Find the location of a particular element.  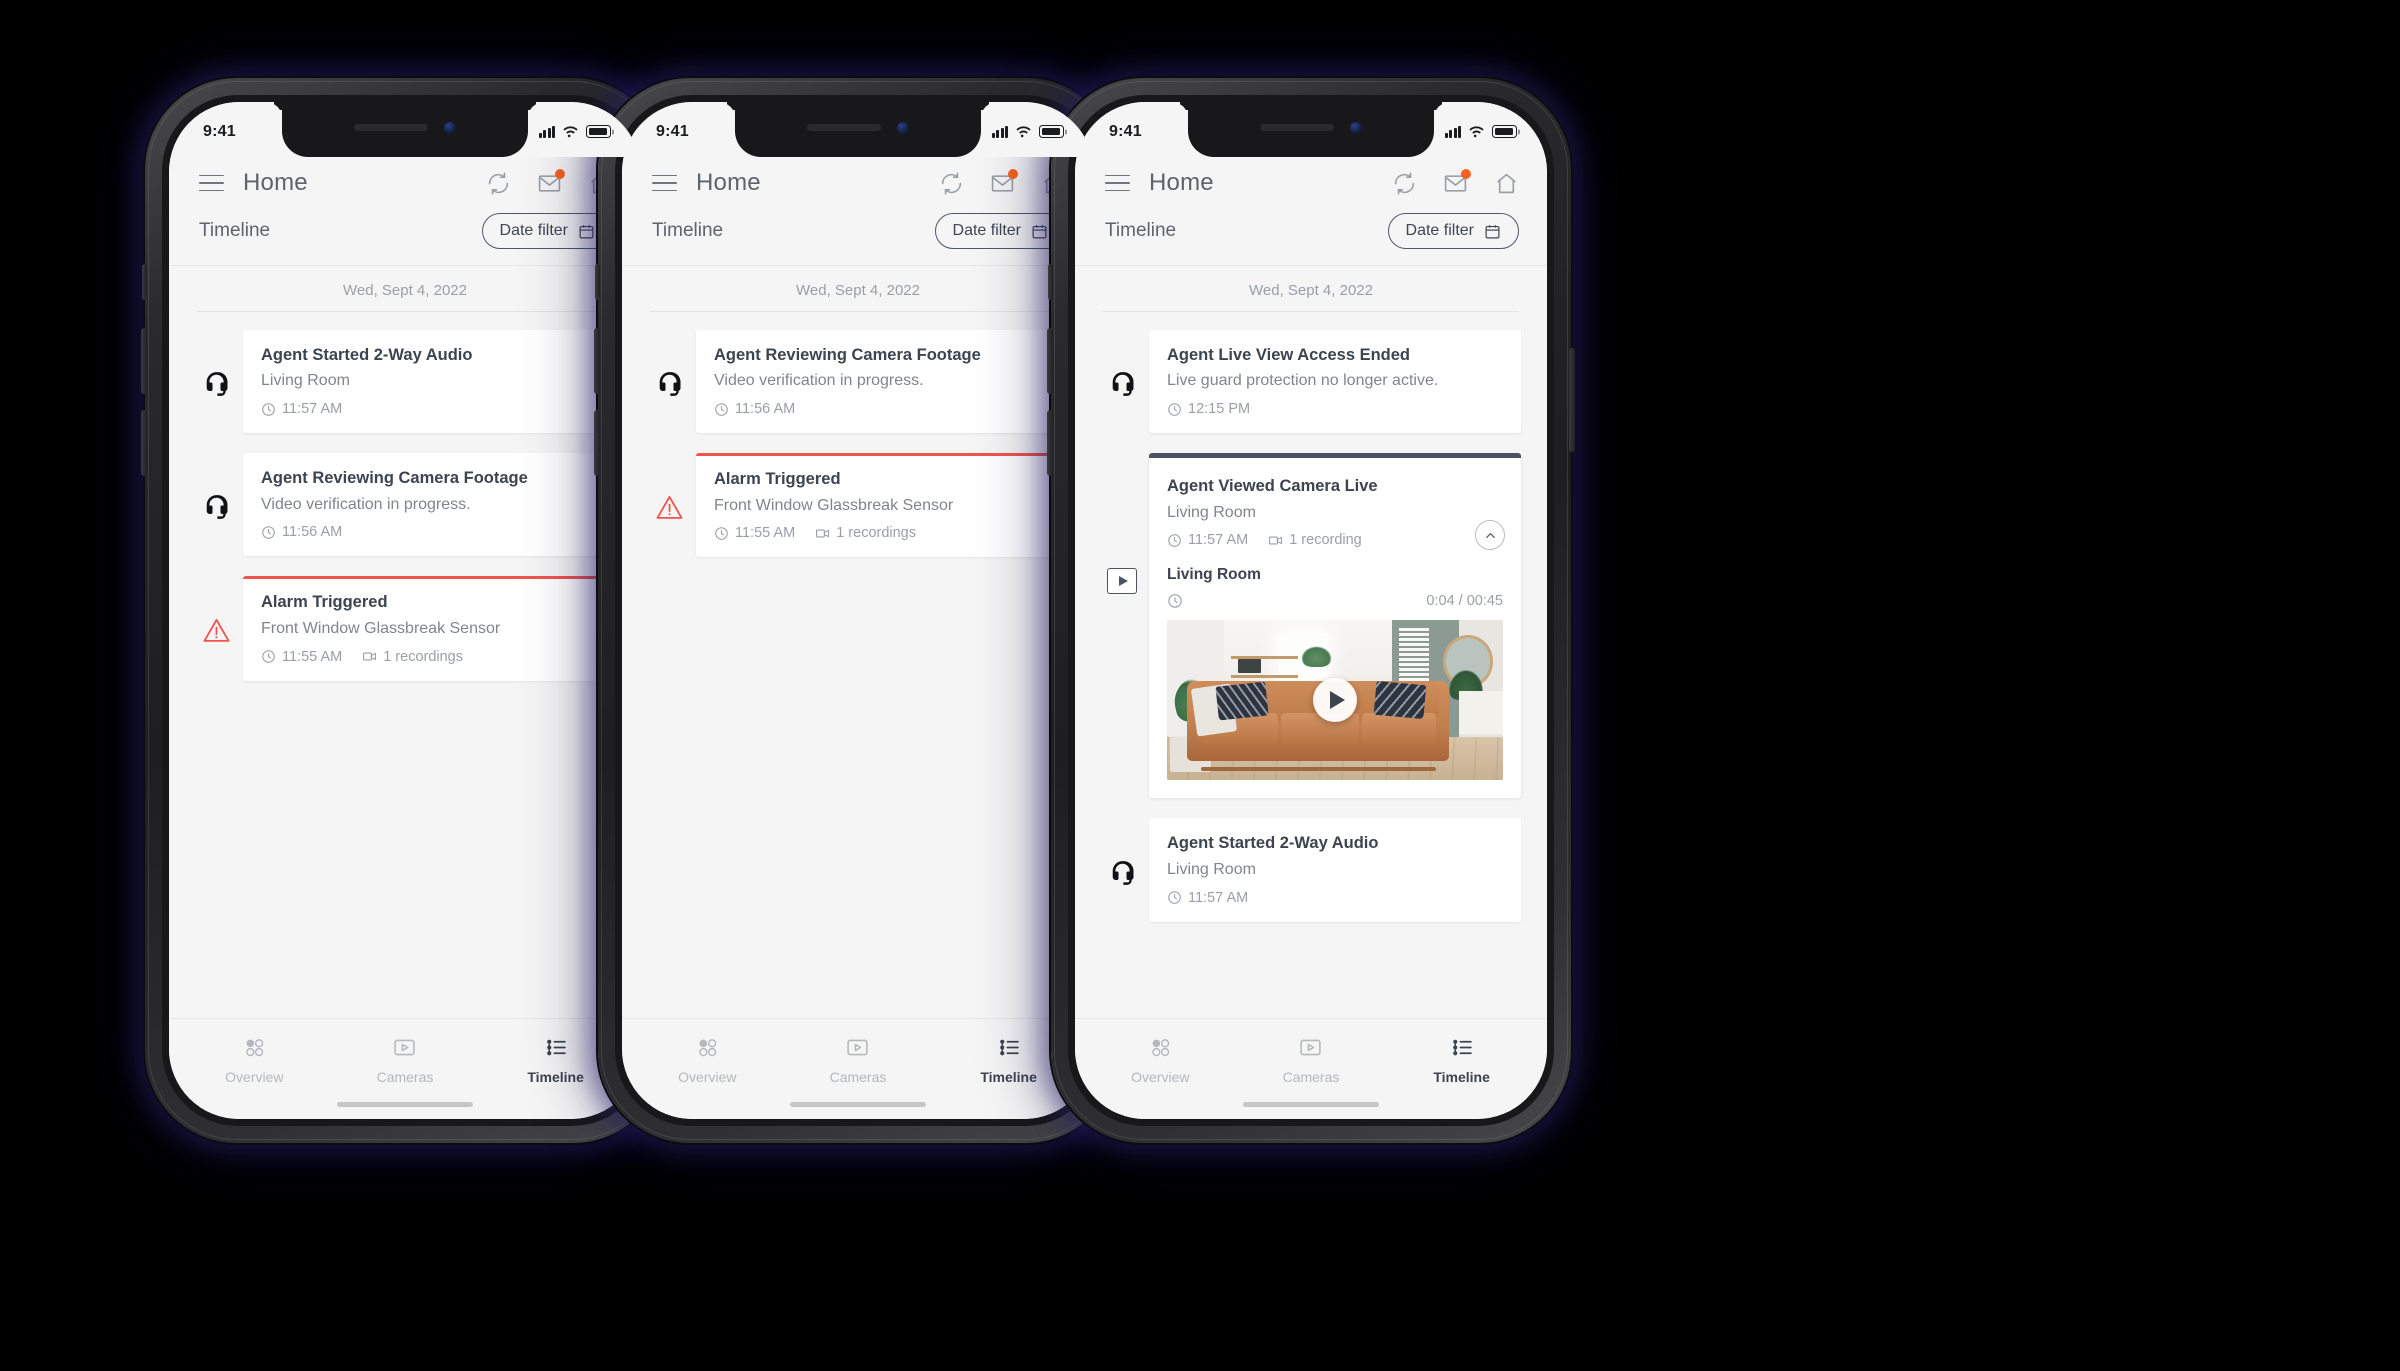

play-box-icon is located at coordinates (1122, 581).